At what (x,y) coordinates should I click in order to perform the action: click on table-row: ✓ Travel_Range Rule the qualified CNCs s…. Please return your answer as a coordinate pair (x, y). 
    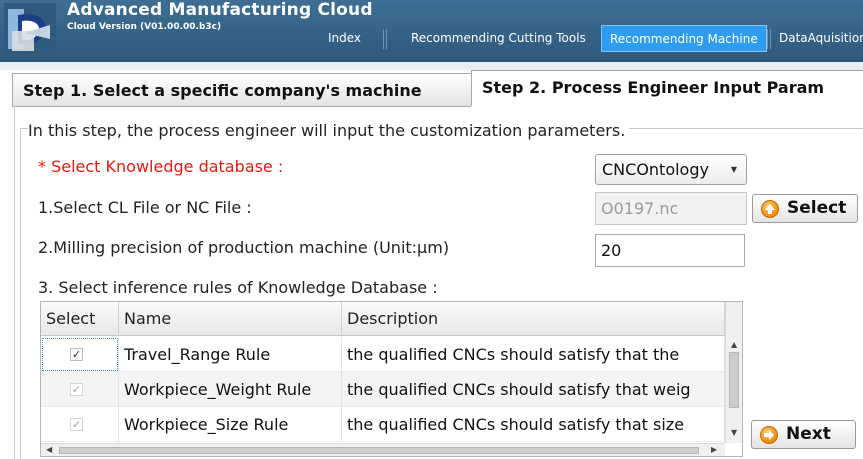
    Looking at the image, I should click on (383, 354).